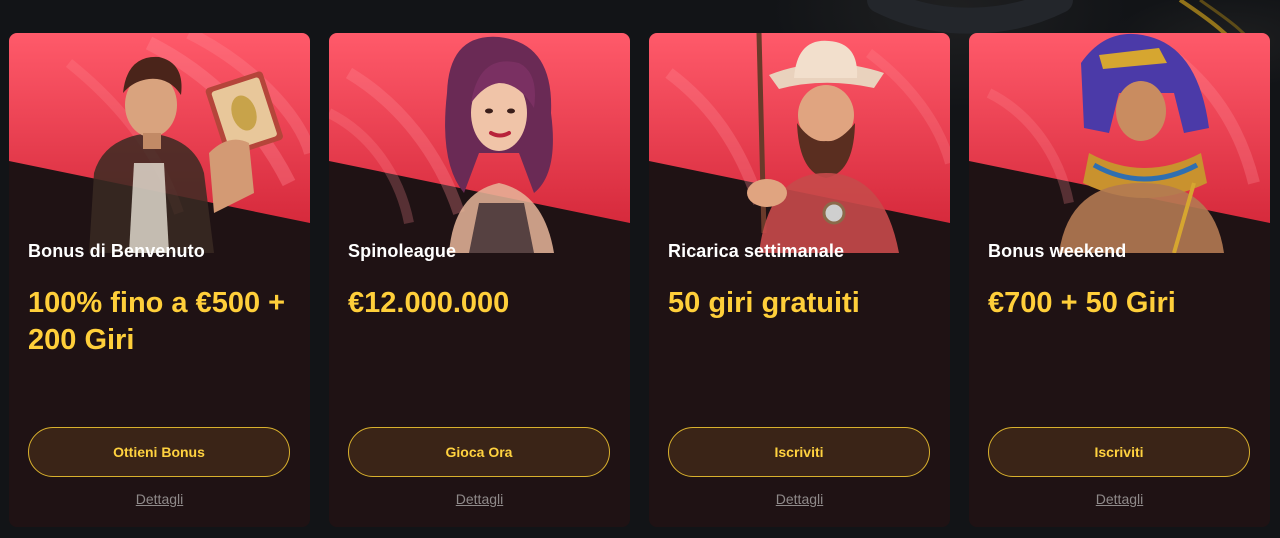  Describe the element at coordinates (479, 452) in the screenshot. I see `play-now-button: Gioca Ora` at that location.